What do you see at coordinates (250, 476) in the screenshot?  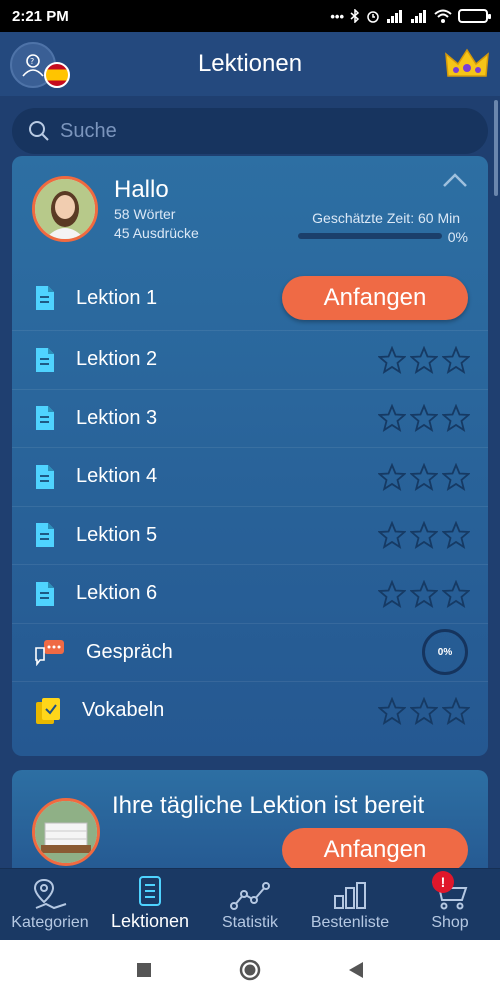 I see `lesson-row: Lektion 4` at bounding box center [250, 476].